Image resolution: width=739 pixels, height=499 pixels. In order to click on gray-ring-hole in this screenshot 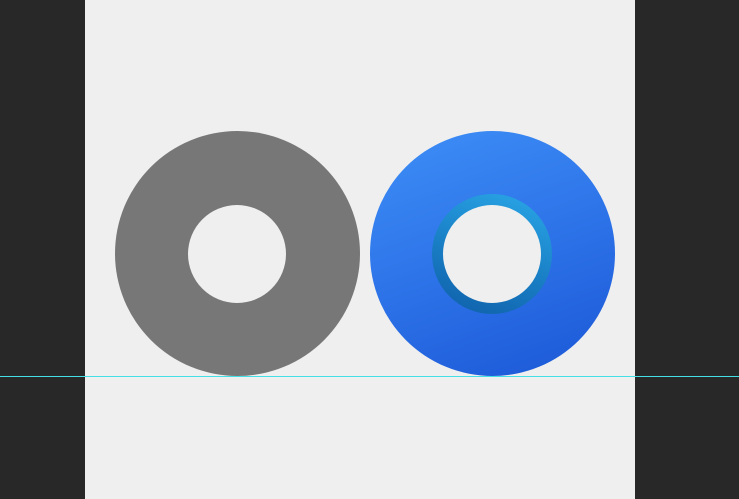, I will do `click(237, 254)`.